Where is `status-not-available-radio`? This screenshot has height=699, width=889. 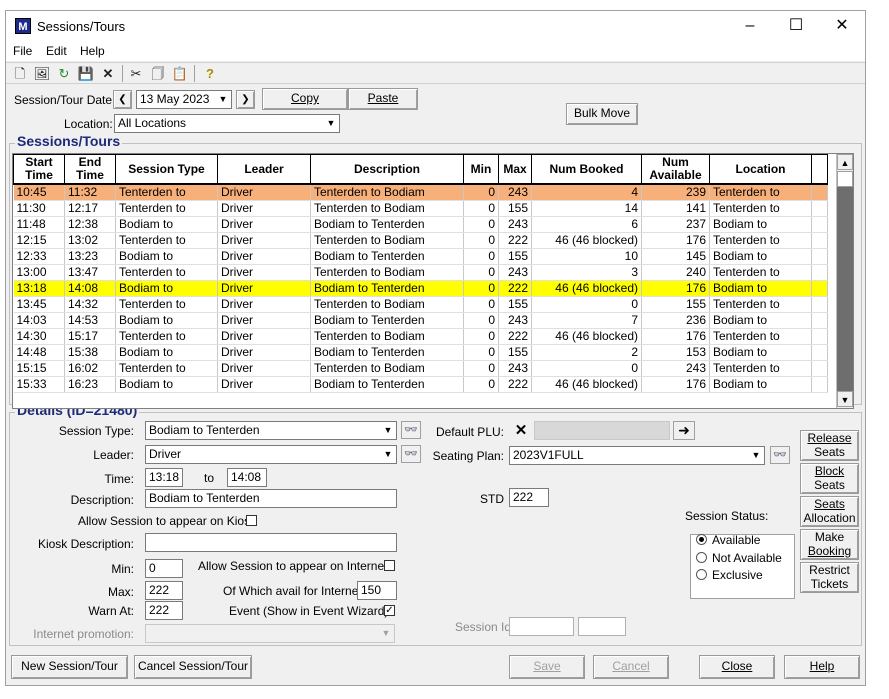
status-not-available-radio is located at coordinates (701, 557).